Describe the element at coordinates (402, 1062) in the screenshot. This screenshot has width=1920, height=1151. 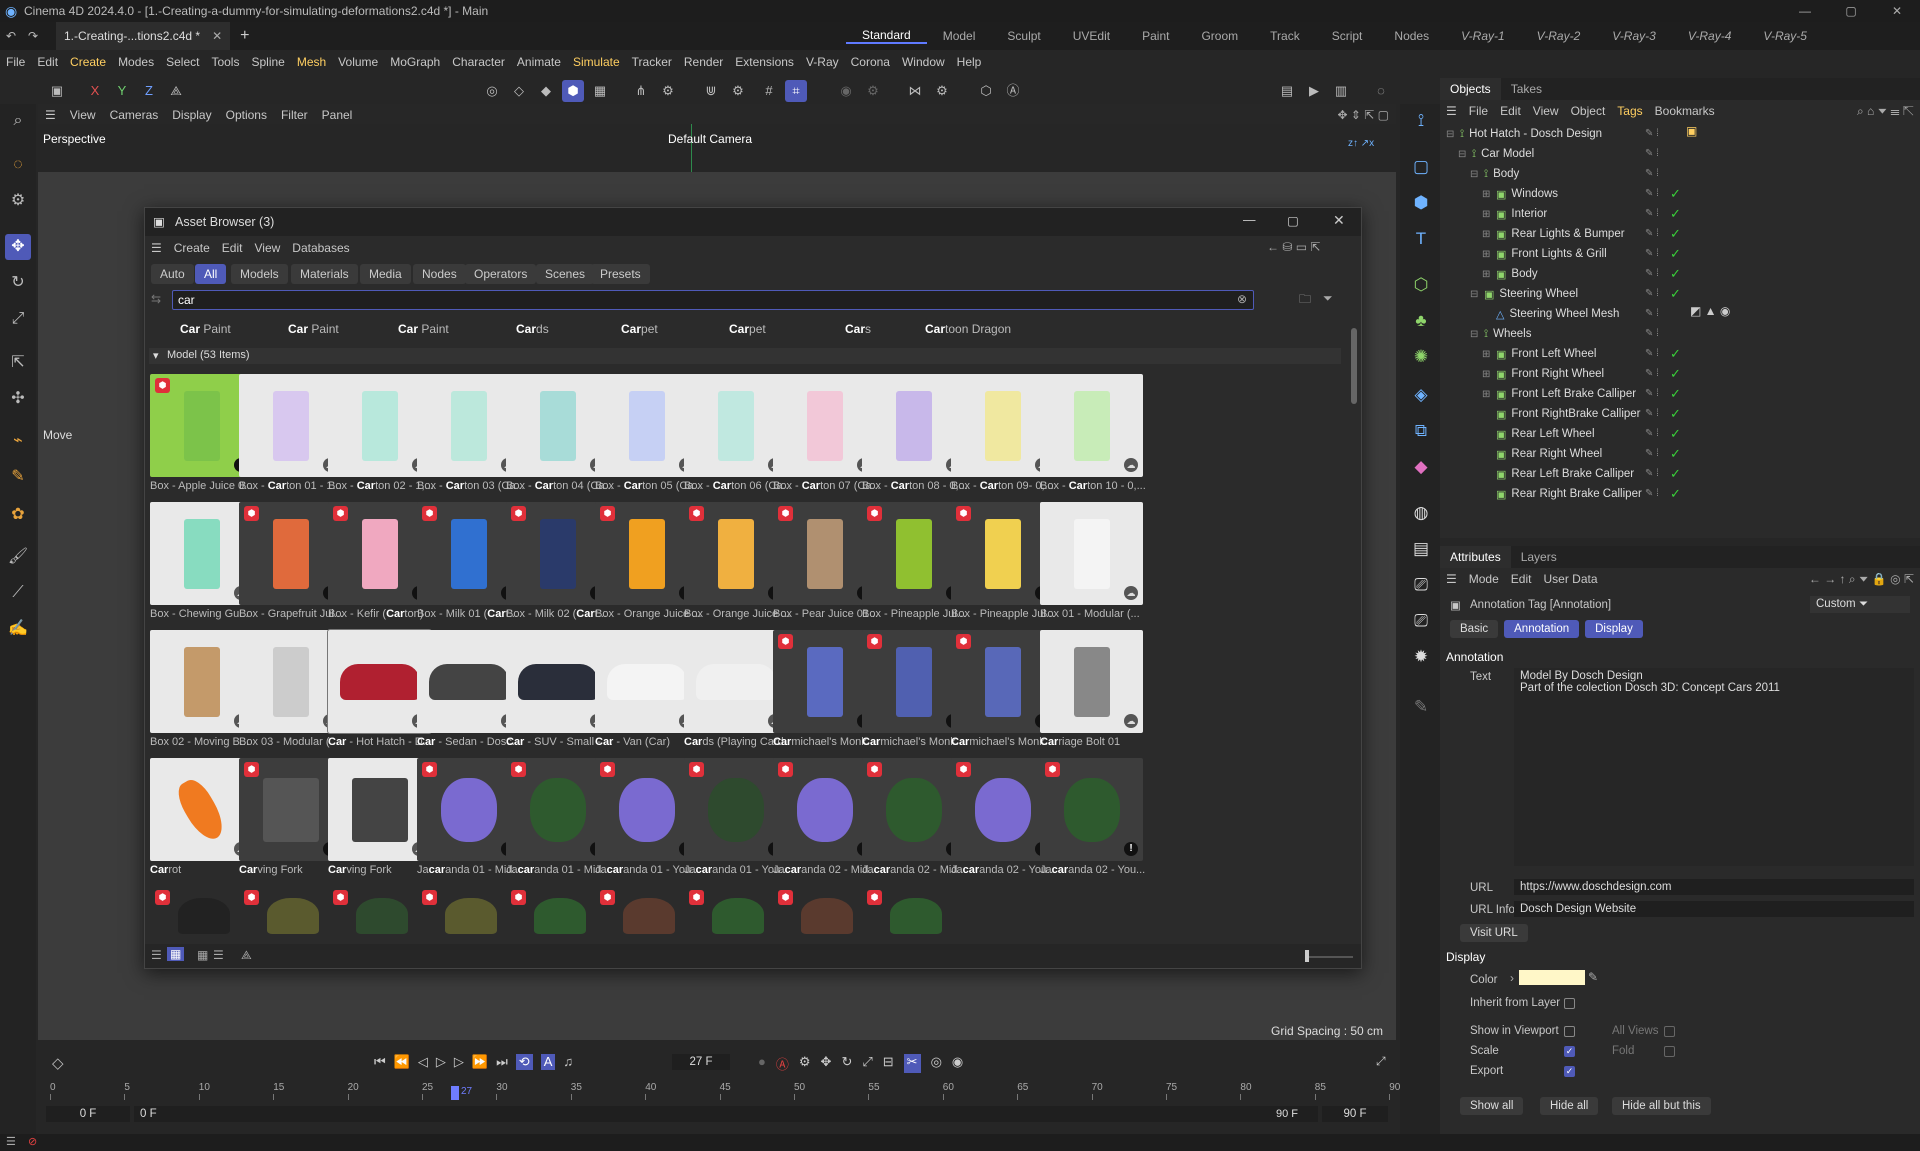
I see `prev-key-icon: ⏪` at that location.